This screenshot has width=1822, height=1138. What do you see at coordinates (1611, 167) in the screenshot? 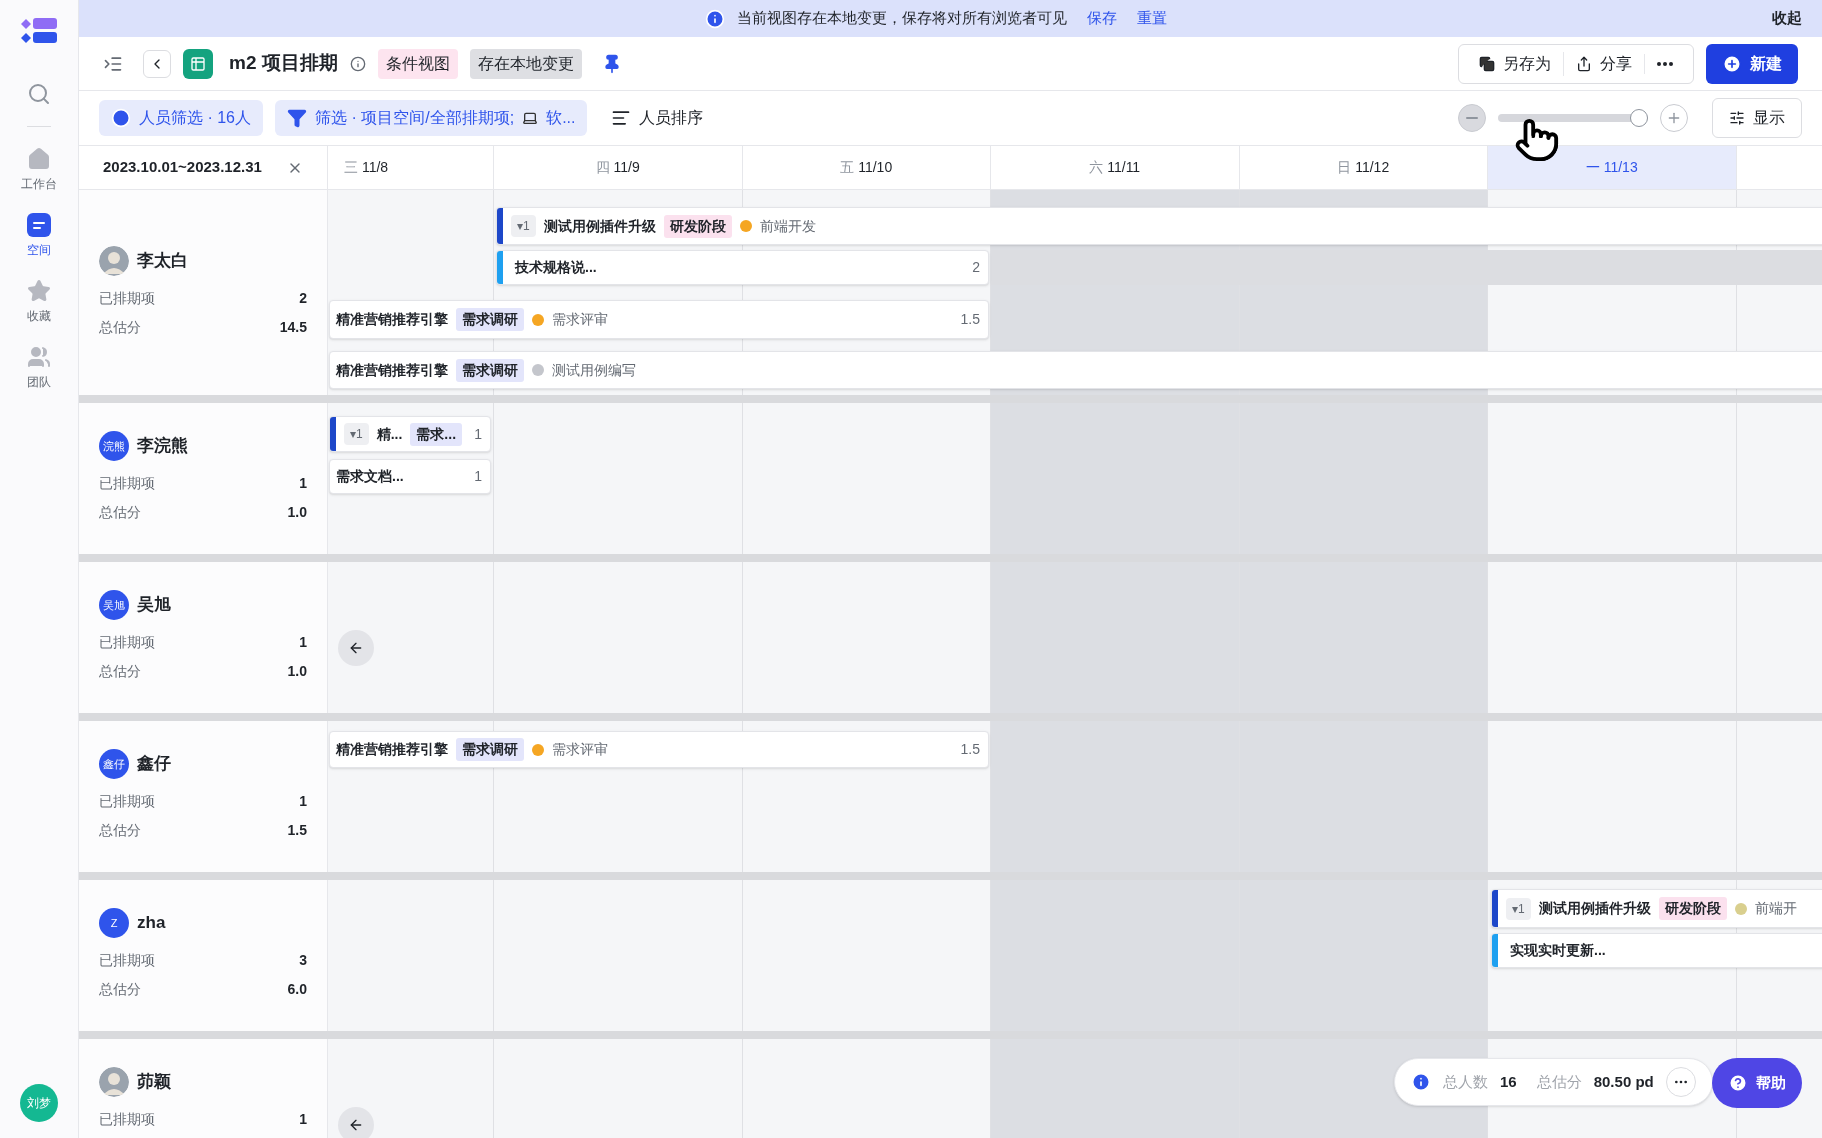
I see `day-label: 一 11/13` at bounding box center [1611, 167].